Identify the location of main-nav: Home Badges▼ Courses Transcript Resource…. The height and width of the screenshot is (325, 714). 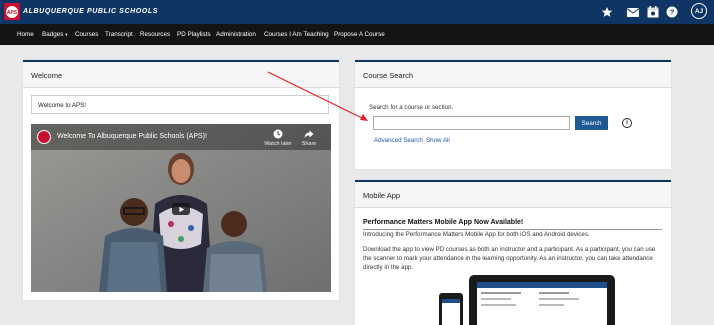
(357, 34).